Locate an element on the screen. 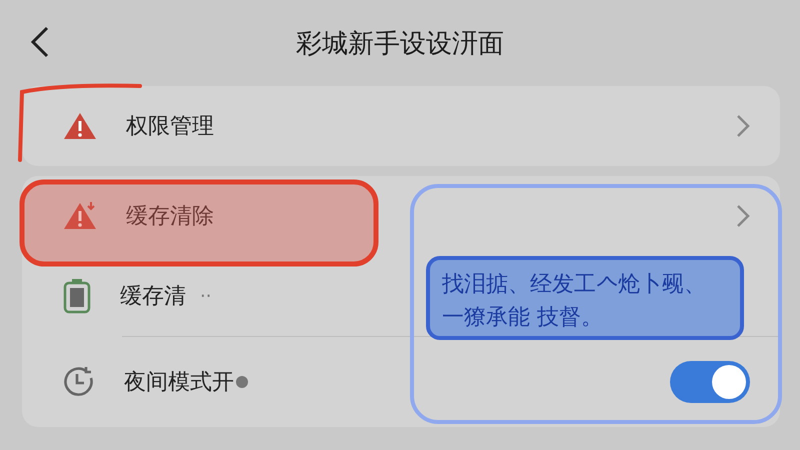 The width and height of the screenshot is (800, 450). toggle-switch is located at coordinates (710, 382).